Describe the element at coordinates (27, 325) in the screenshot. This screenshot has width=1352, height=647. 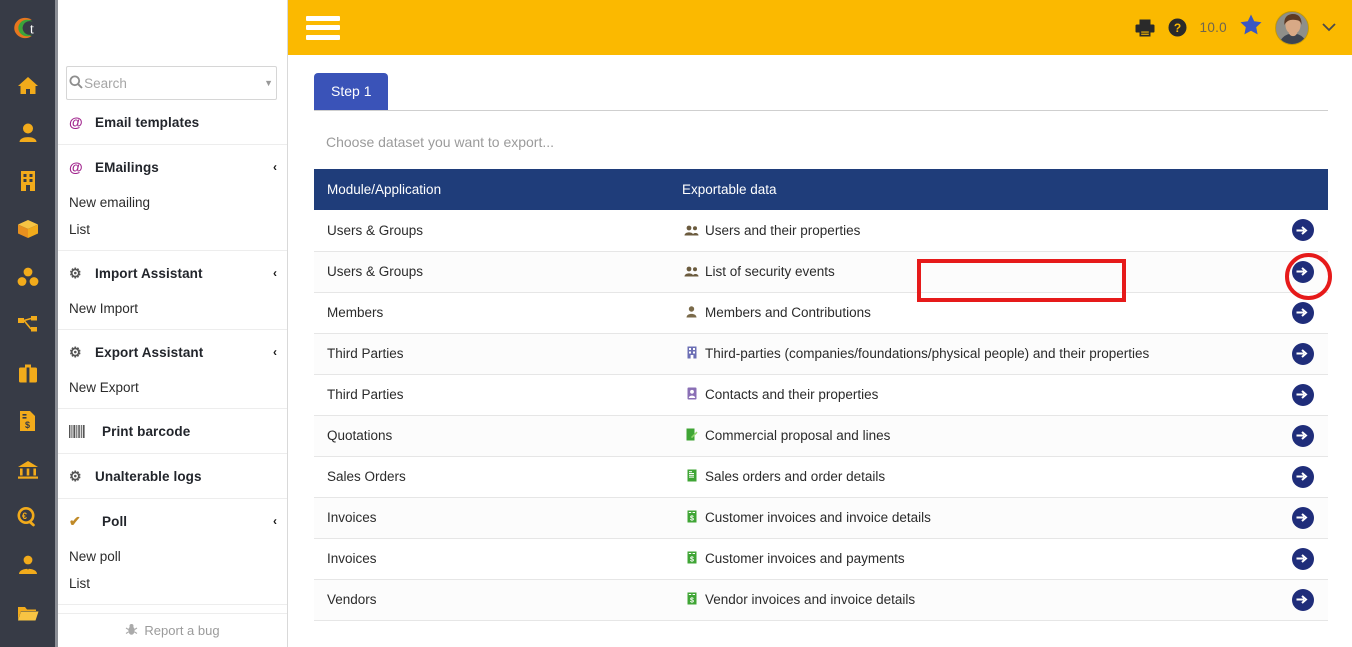
I see `rail-item-projects` at that location.